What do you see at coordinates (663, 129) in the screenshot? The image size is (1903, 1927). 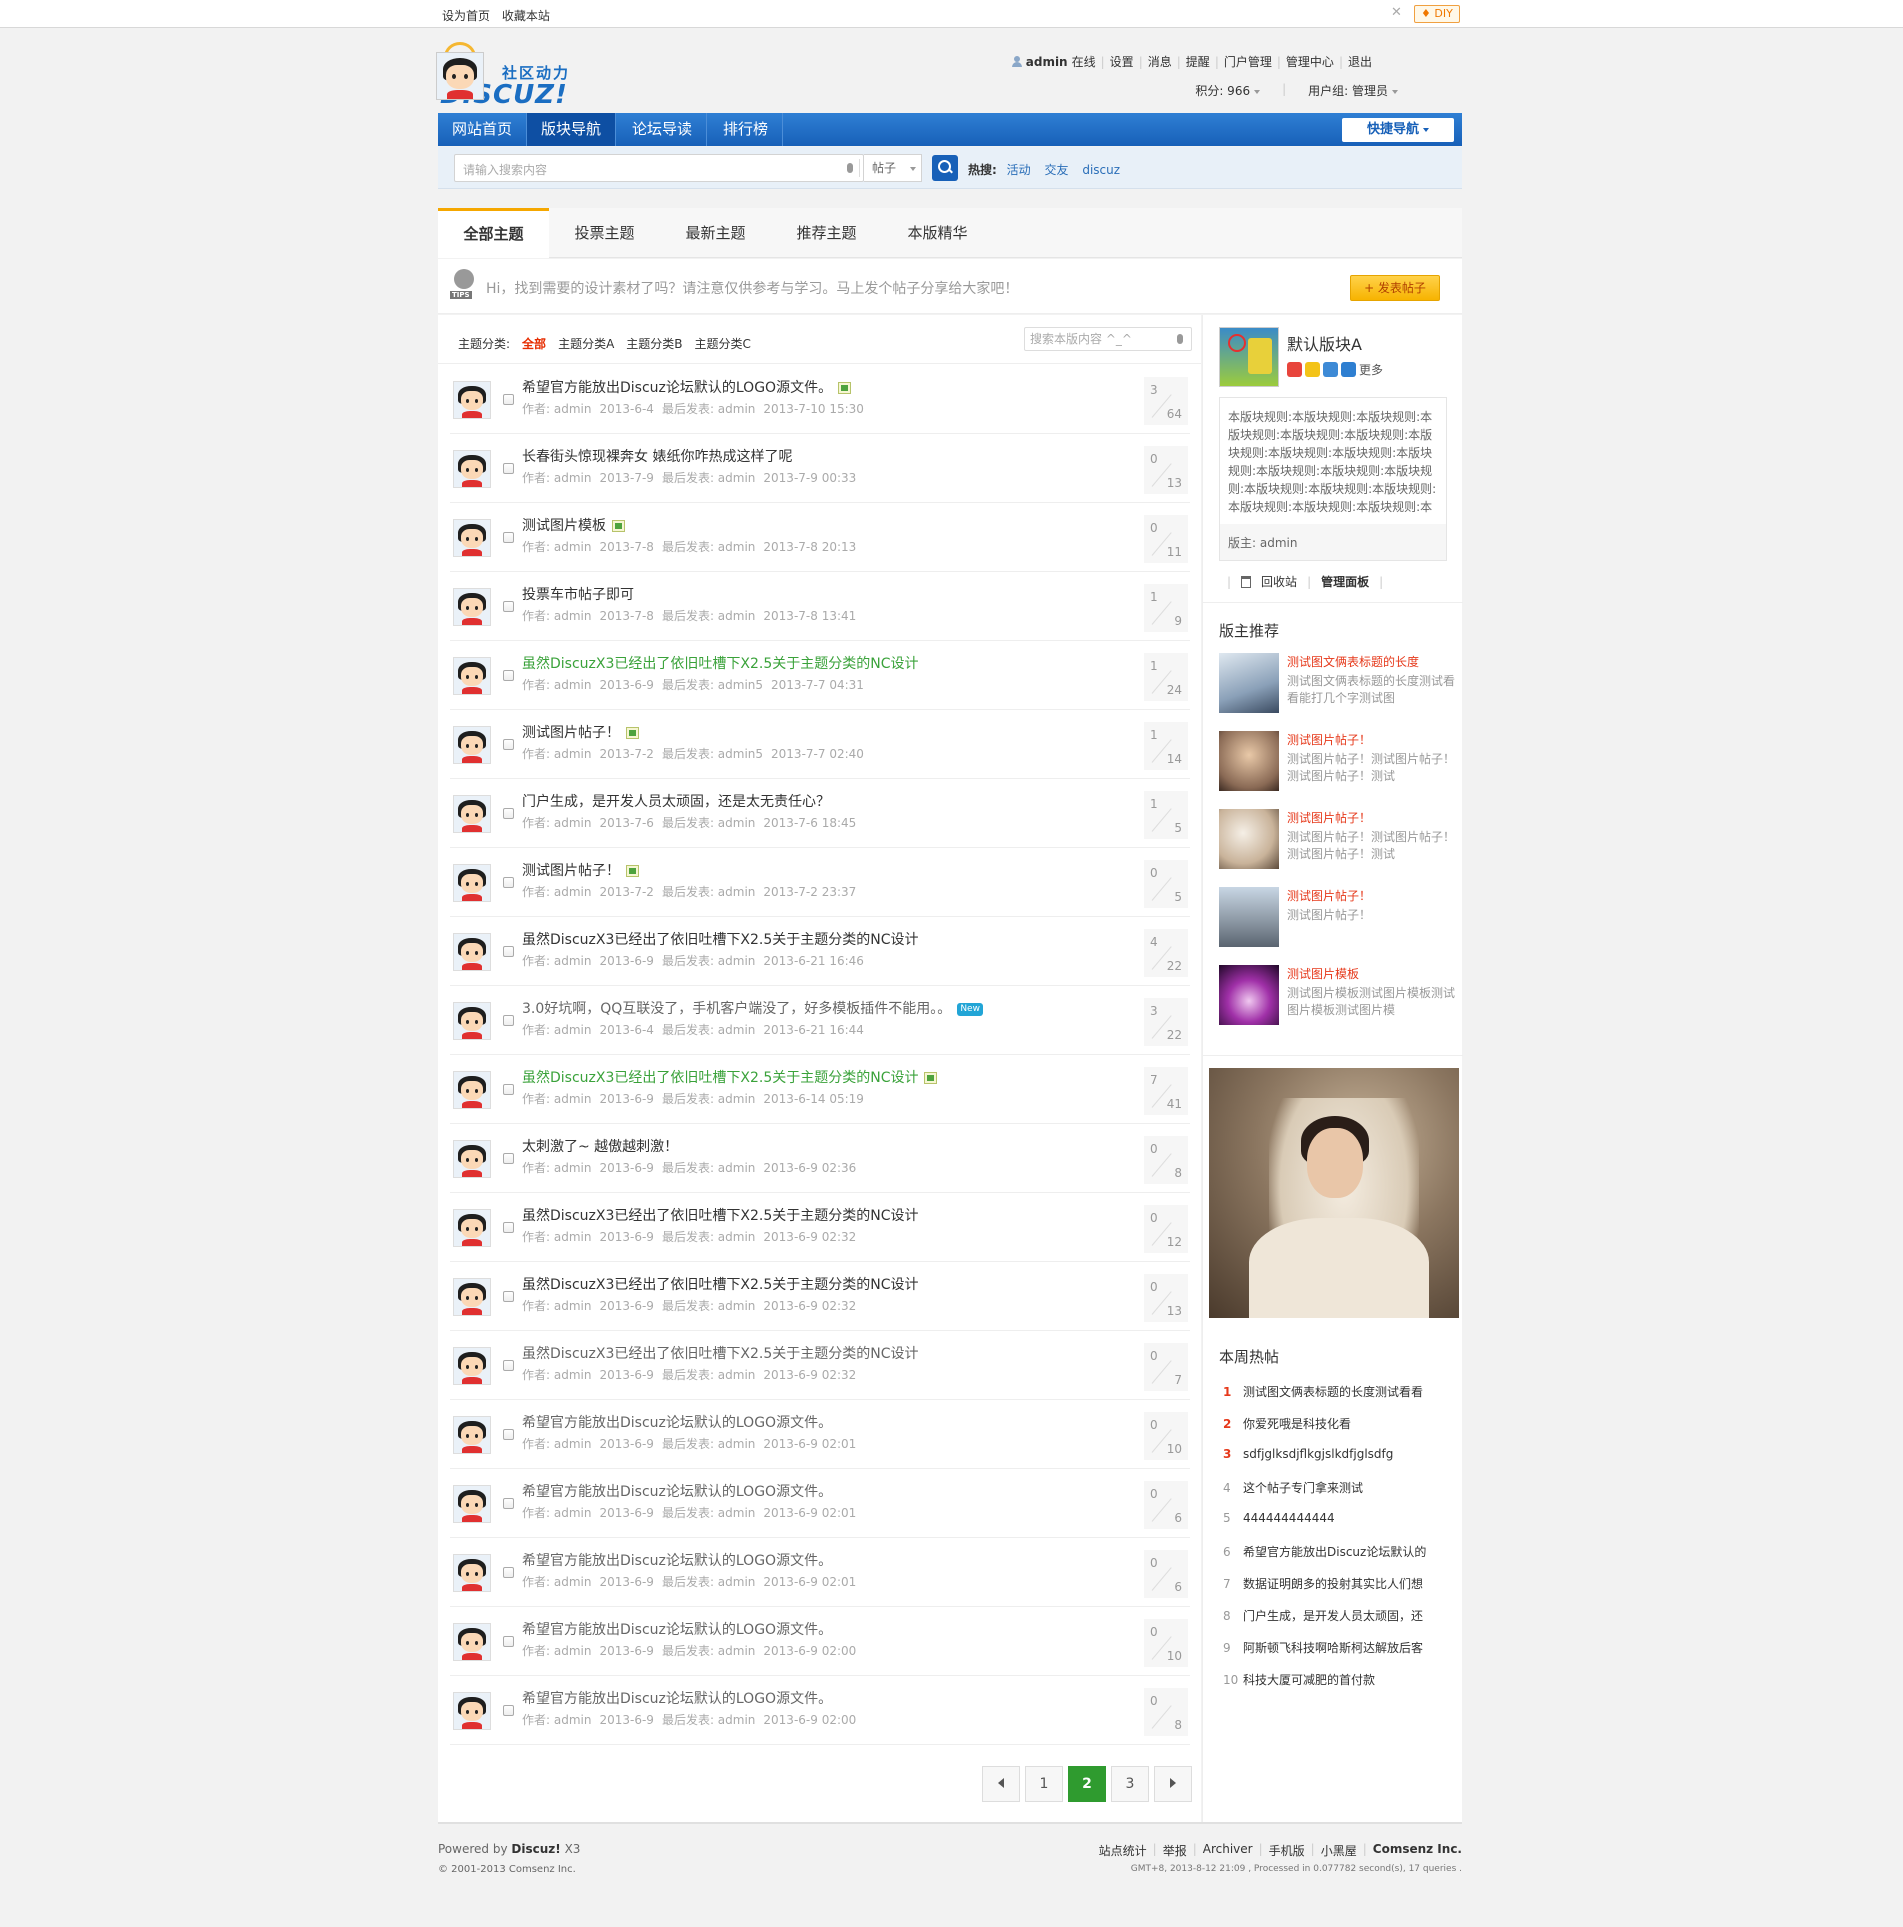 I see `nav-guide: 论坛导读` at bounding box center [663, 129].